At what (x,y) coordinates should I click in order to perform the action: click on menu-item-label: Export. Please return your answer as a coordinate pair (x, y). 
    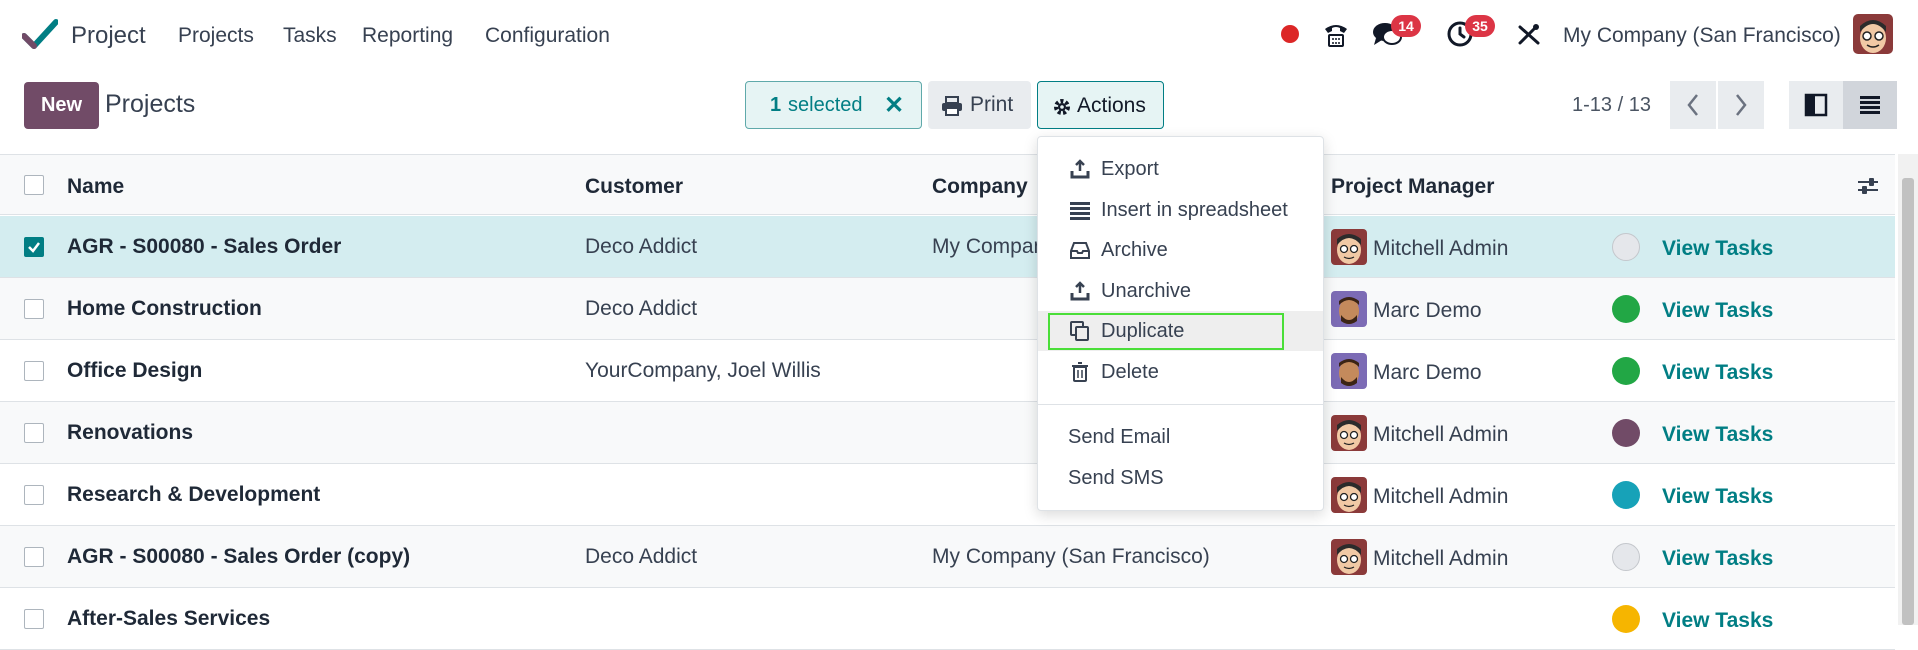
    Looking at the image, I should click on (1130, 169).